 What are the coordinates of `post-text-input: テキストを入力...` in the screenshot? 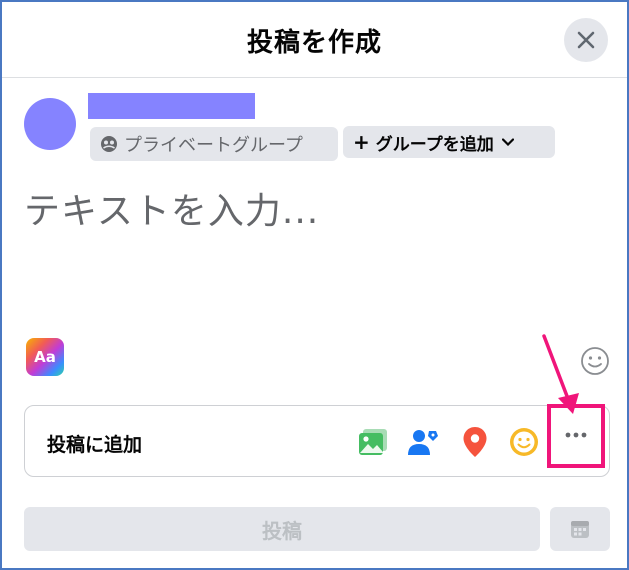 It's located at (171, 208).